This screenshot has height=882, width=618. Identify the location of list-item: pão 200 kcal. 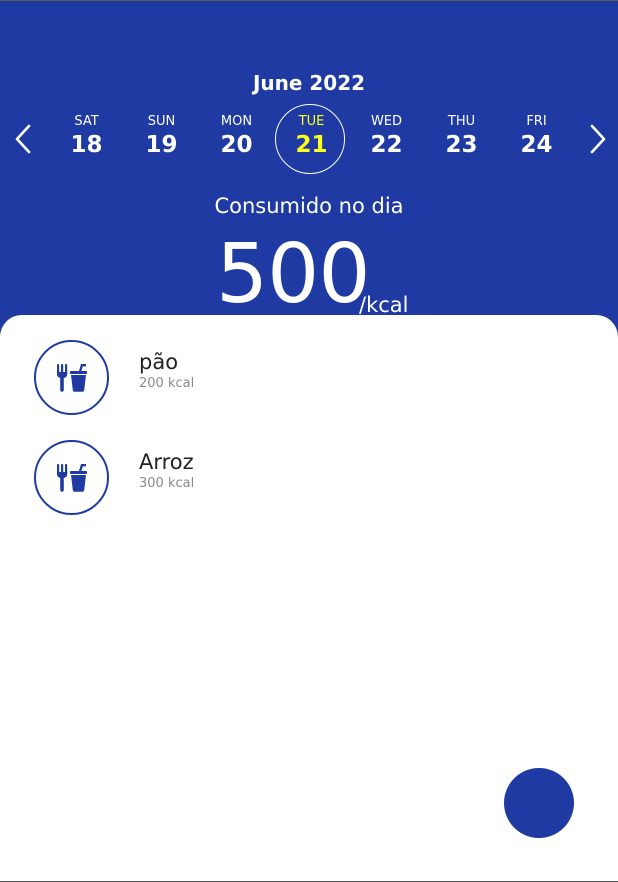
(314, 377).